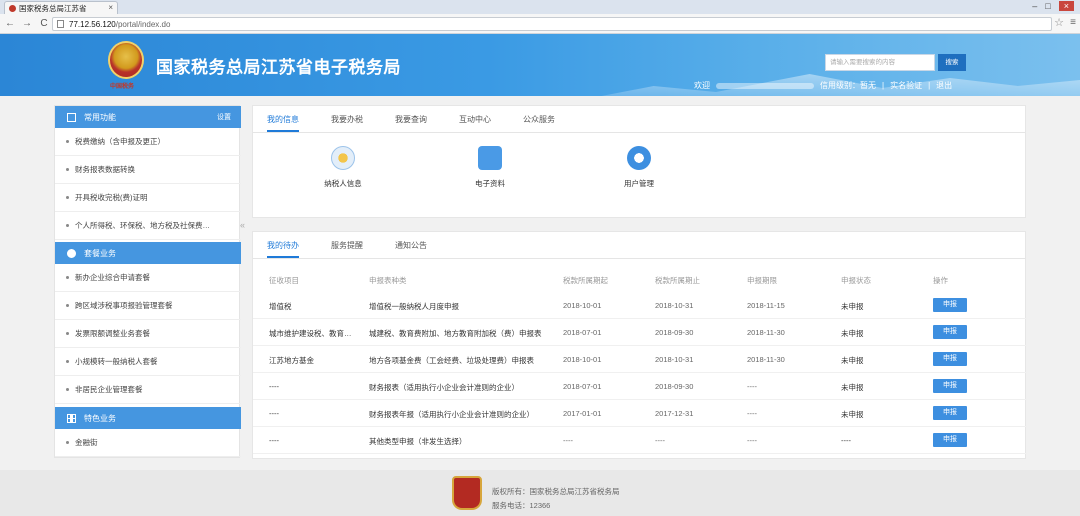  What do you see at coordinates (906, 85) in the screenshot?
I see `realname-link: 实名验证` at bounding box center [906, 85].